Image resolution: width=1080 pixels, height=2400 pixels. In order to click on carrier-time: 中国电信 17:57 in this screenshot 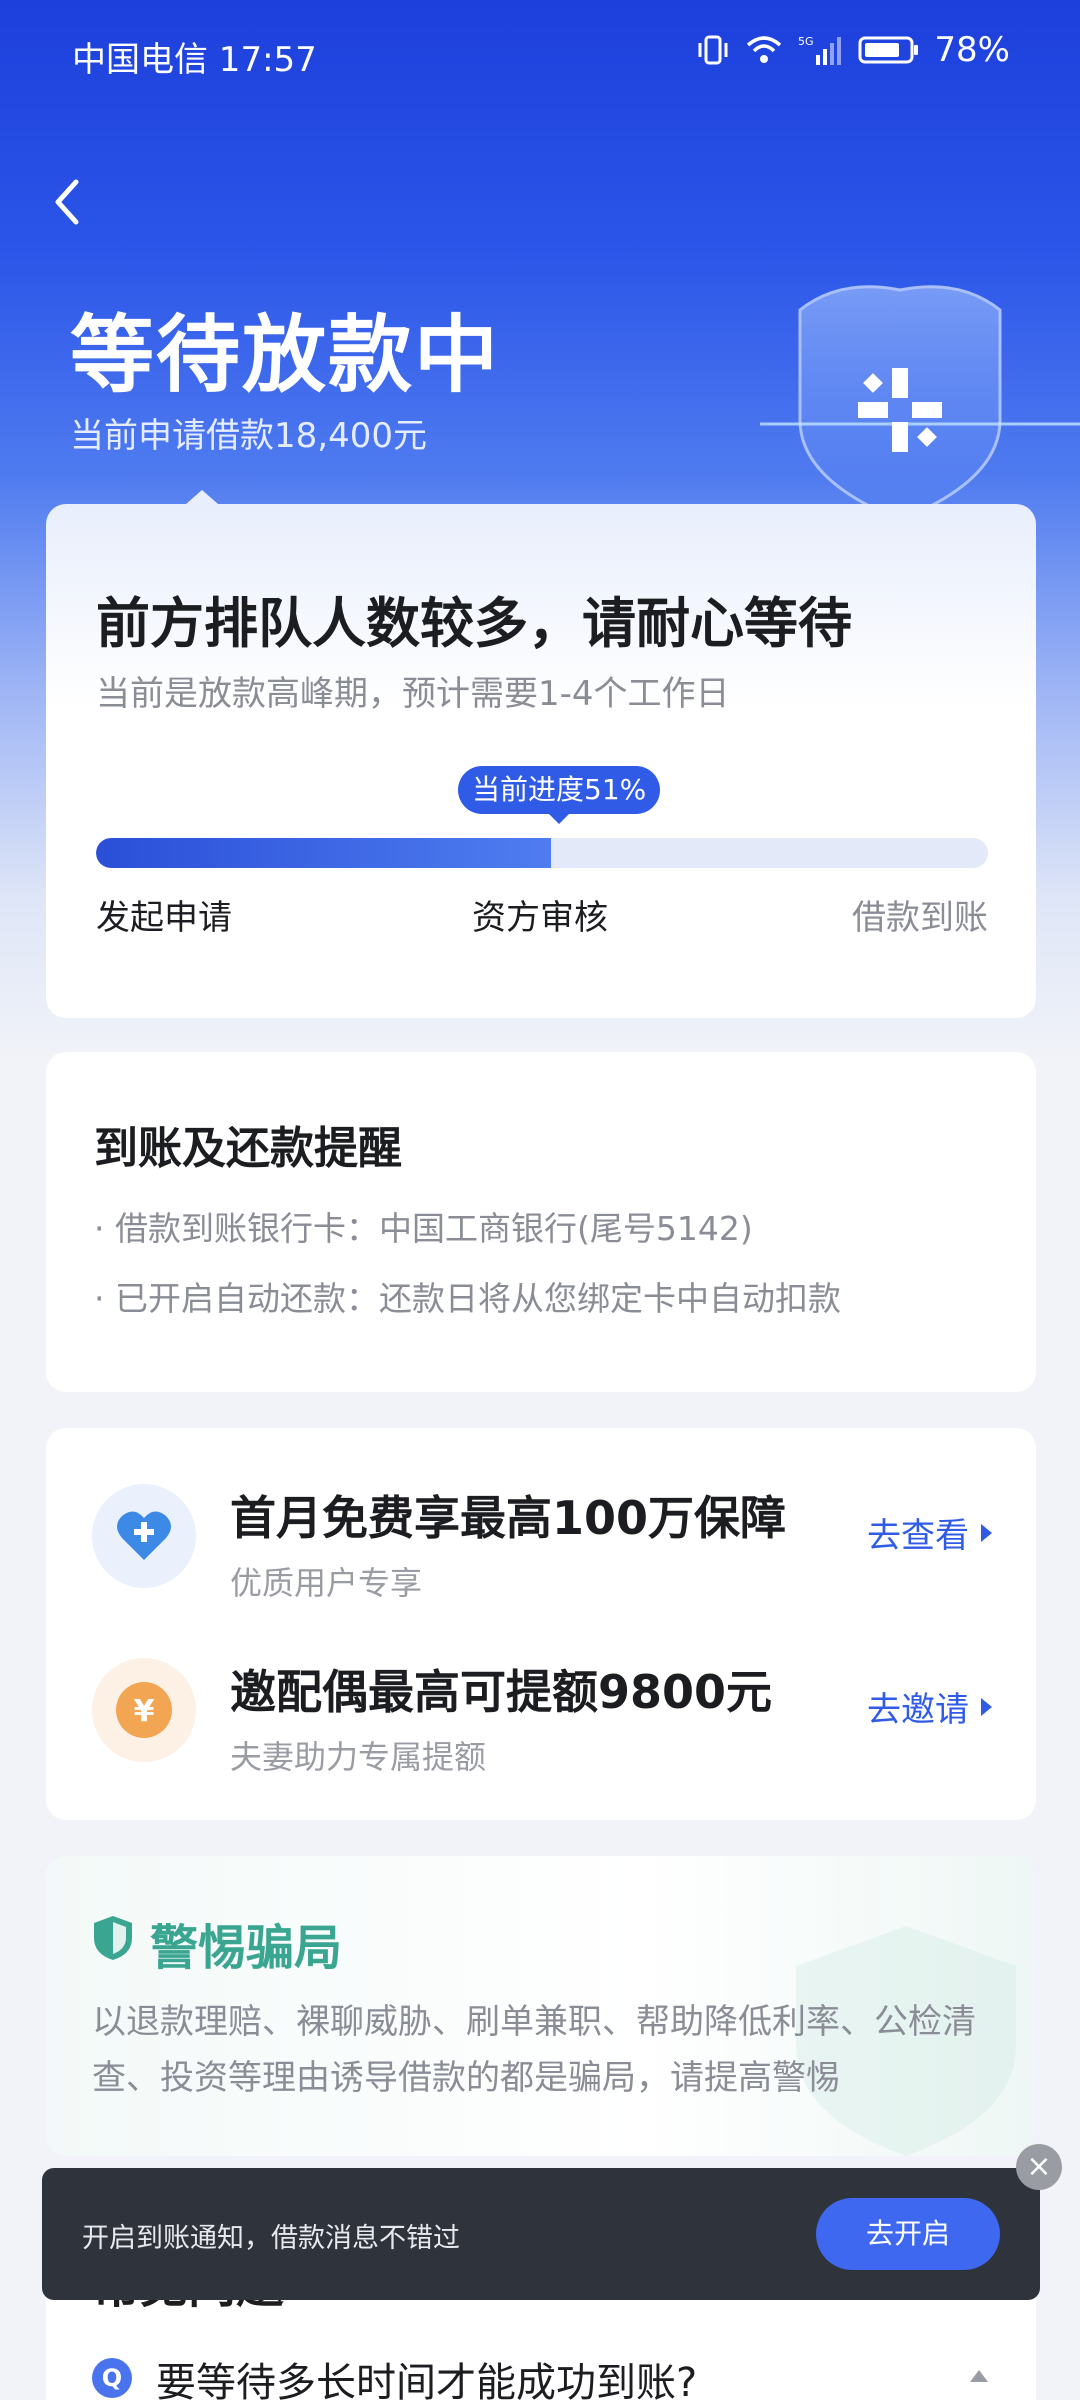, I will do `click(194, 60)`.